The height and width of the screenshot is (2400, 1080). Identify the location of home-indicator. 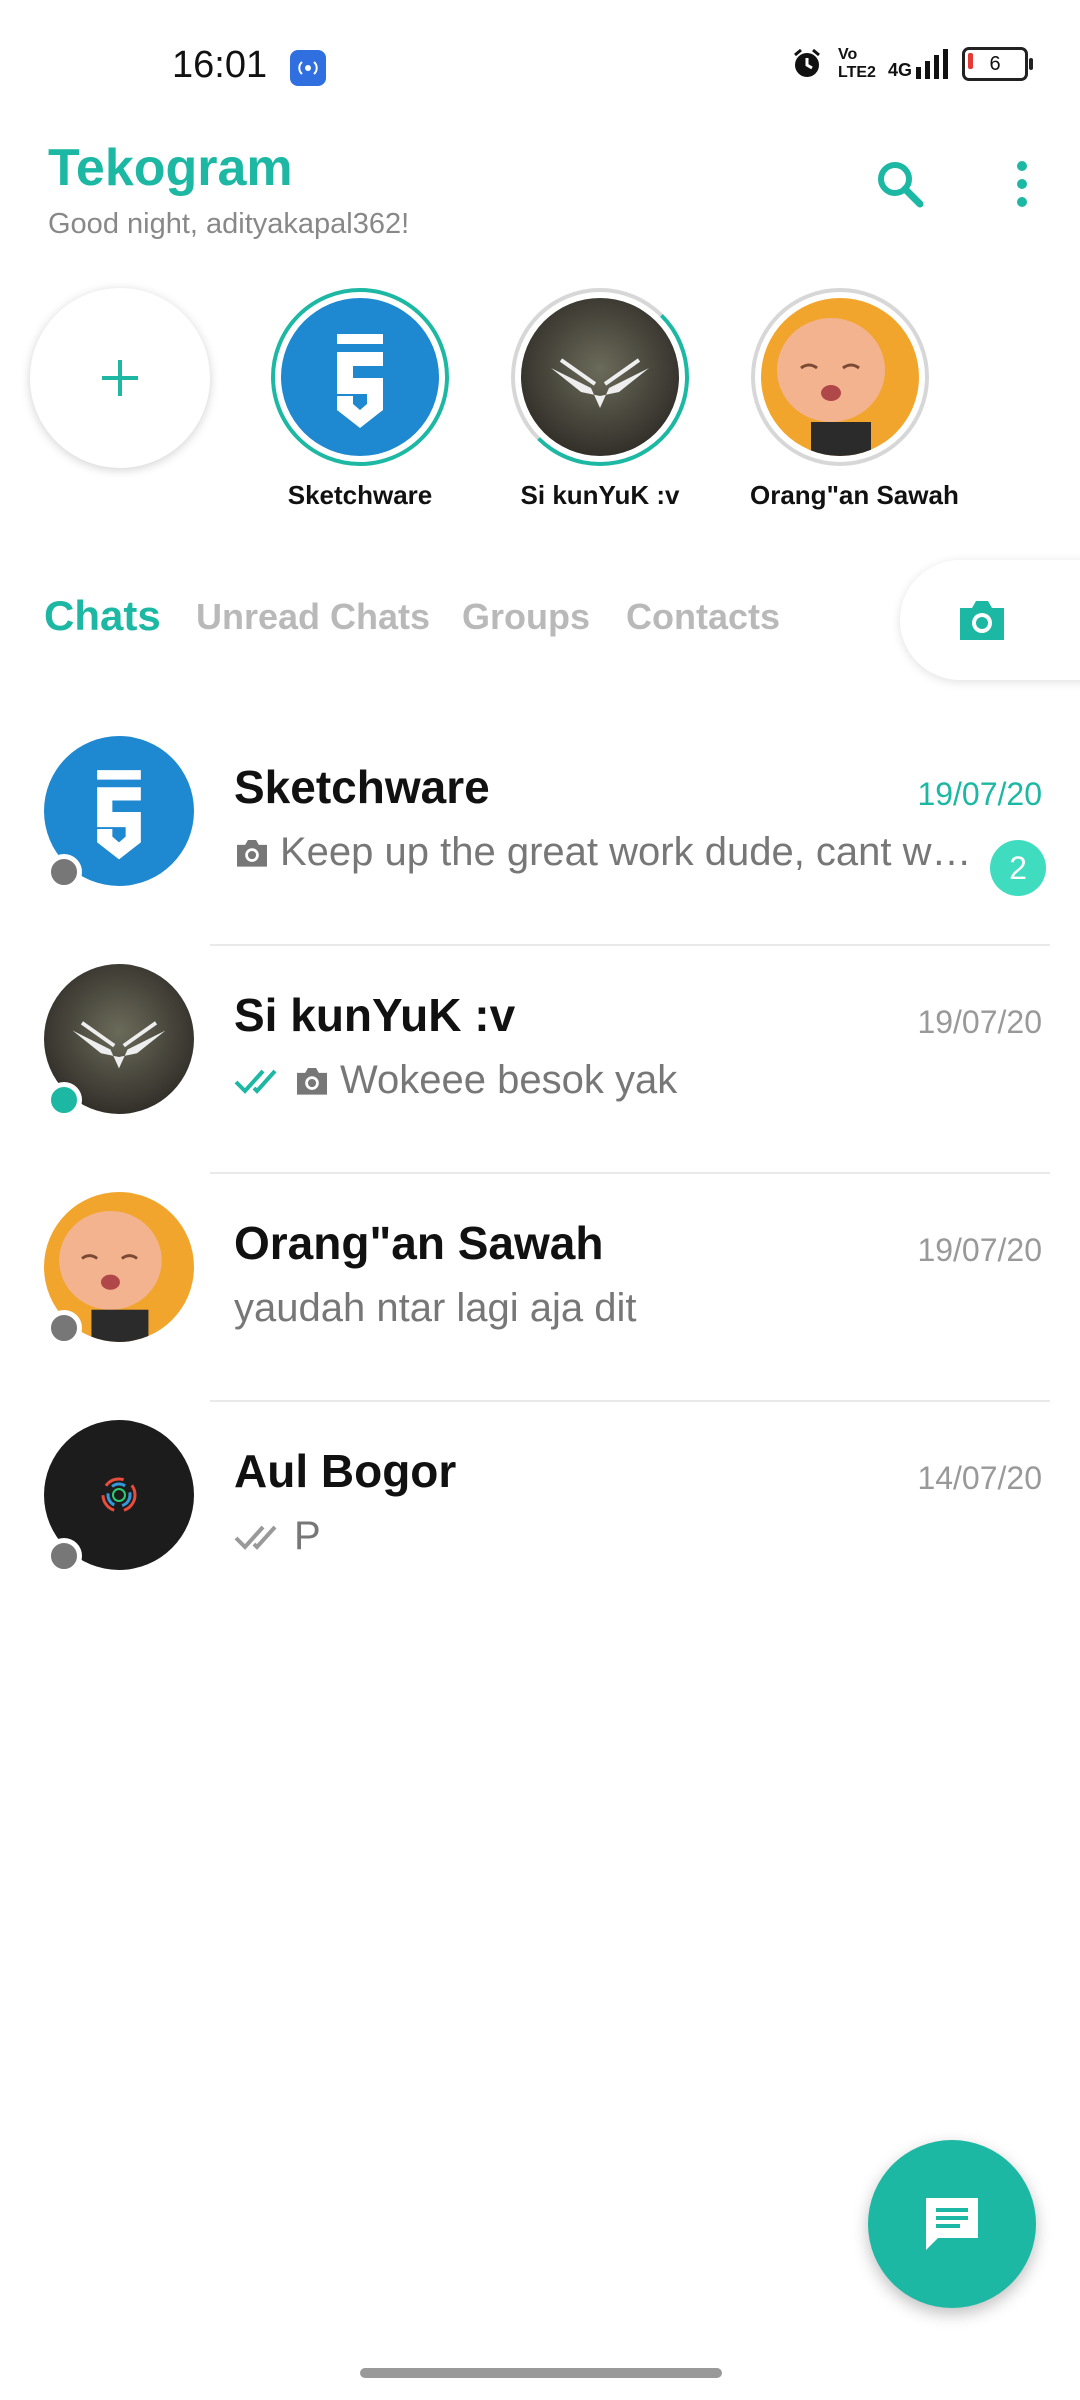
(541, 2373).